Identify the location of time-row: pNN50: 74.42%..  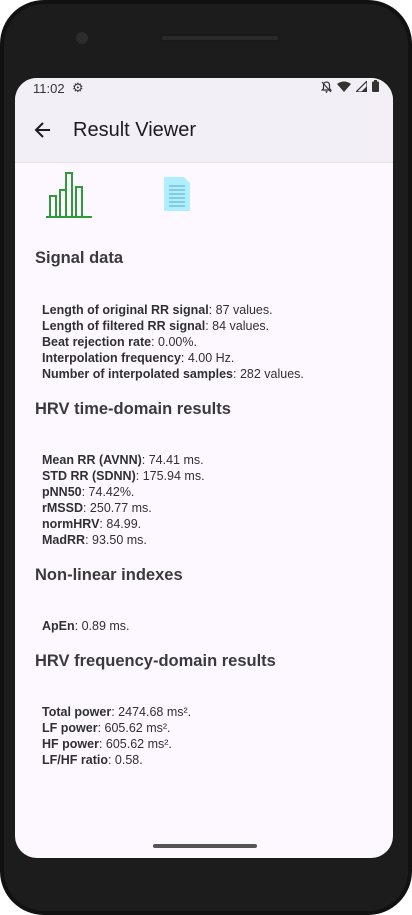
(88, 492).